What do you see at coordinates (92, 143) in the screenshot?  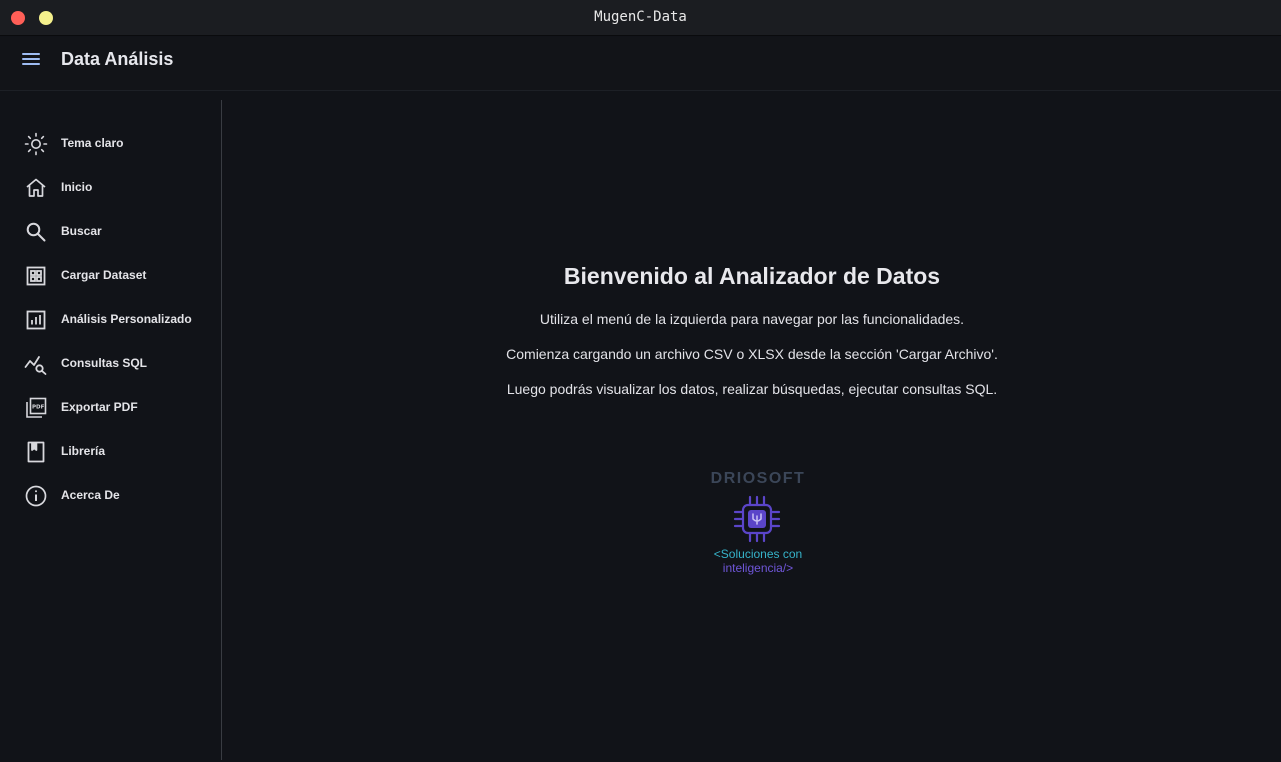 I see `sidebar-item-label: Tema claro` at bounding box center [92, 143].